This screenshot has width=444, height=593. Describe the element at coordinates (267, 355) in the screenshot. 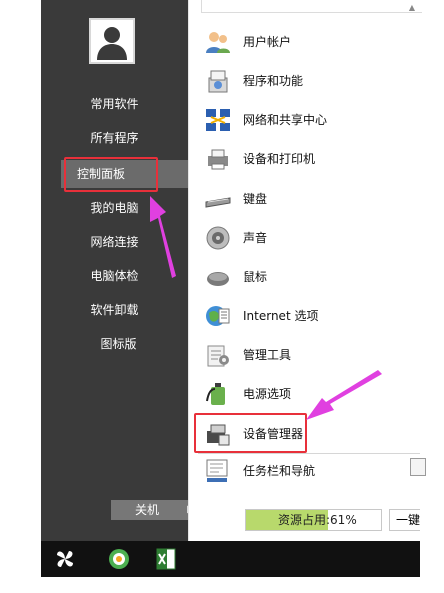

I see `cp-item-label: 管理工具` at that location.